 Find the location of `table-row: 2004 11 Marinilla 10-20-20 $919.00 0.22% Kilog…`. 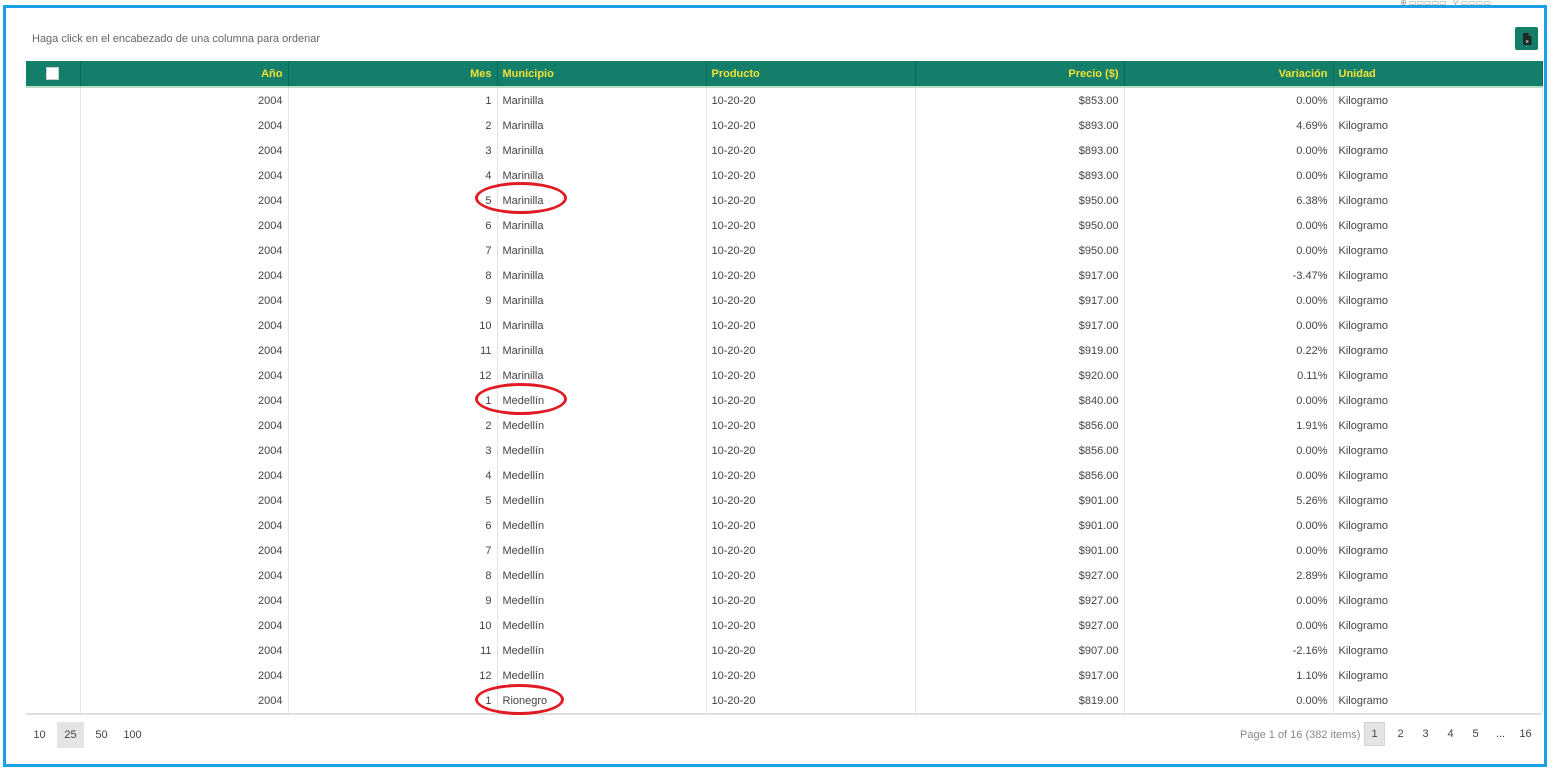

table-row: 2004 11 Marinilla 10-20-20 $919.00 0.22% Kilog… is located at coordinates (784, 350).